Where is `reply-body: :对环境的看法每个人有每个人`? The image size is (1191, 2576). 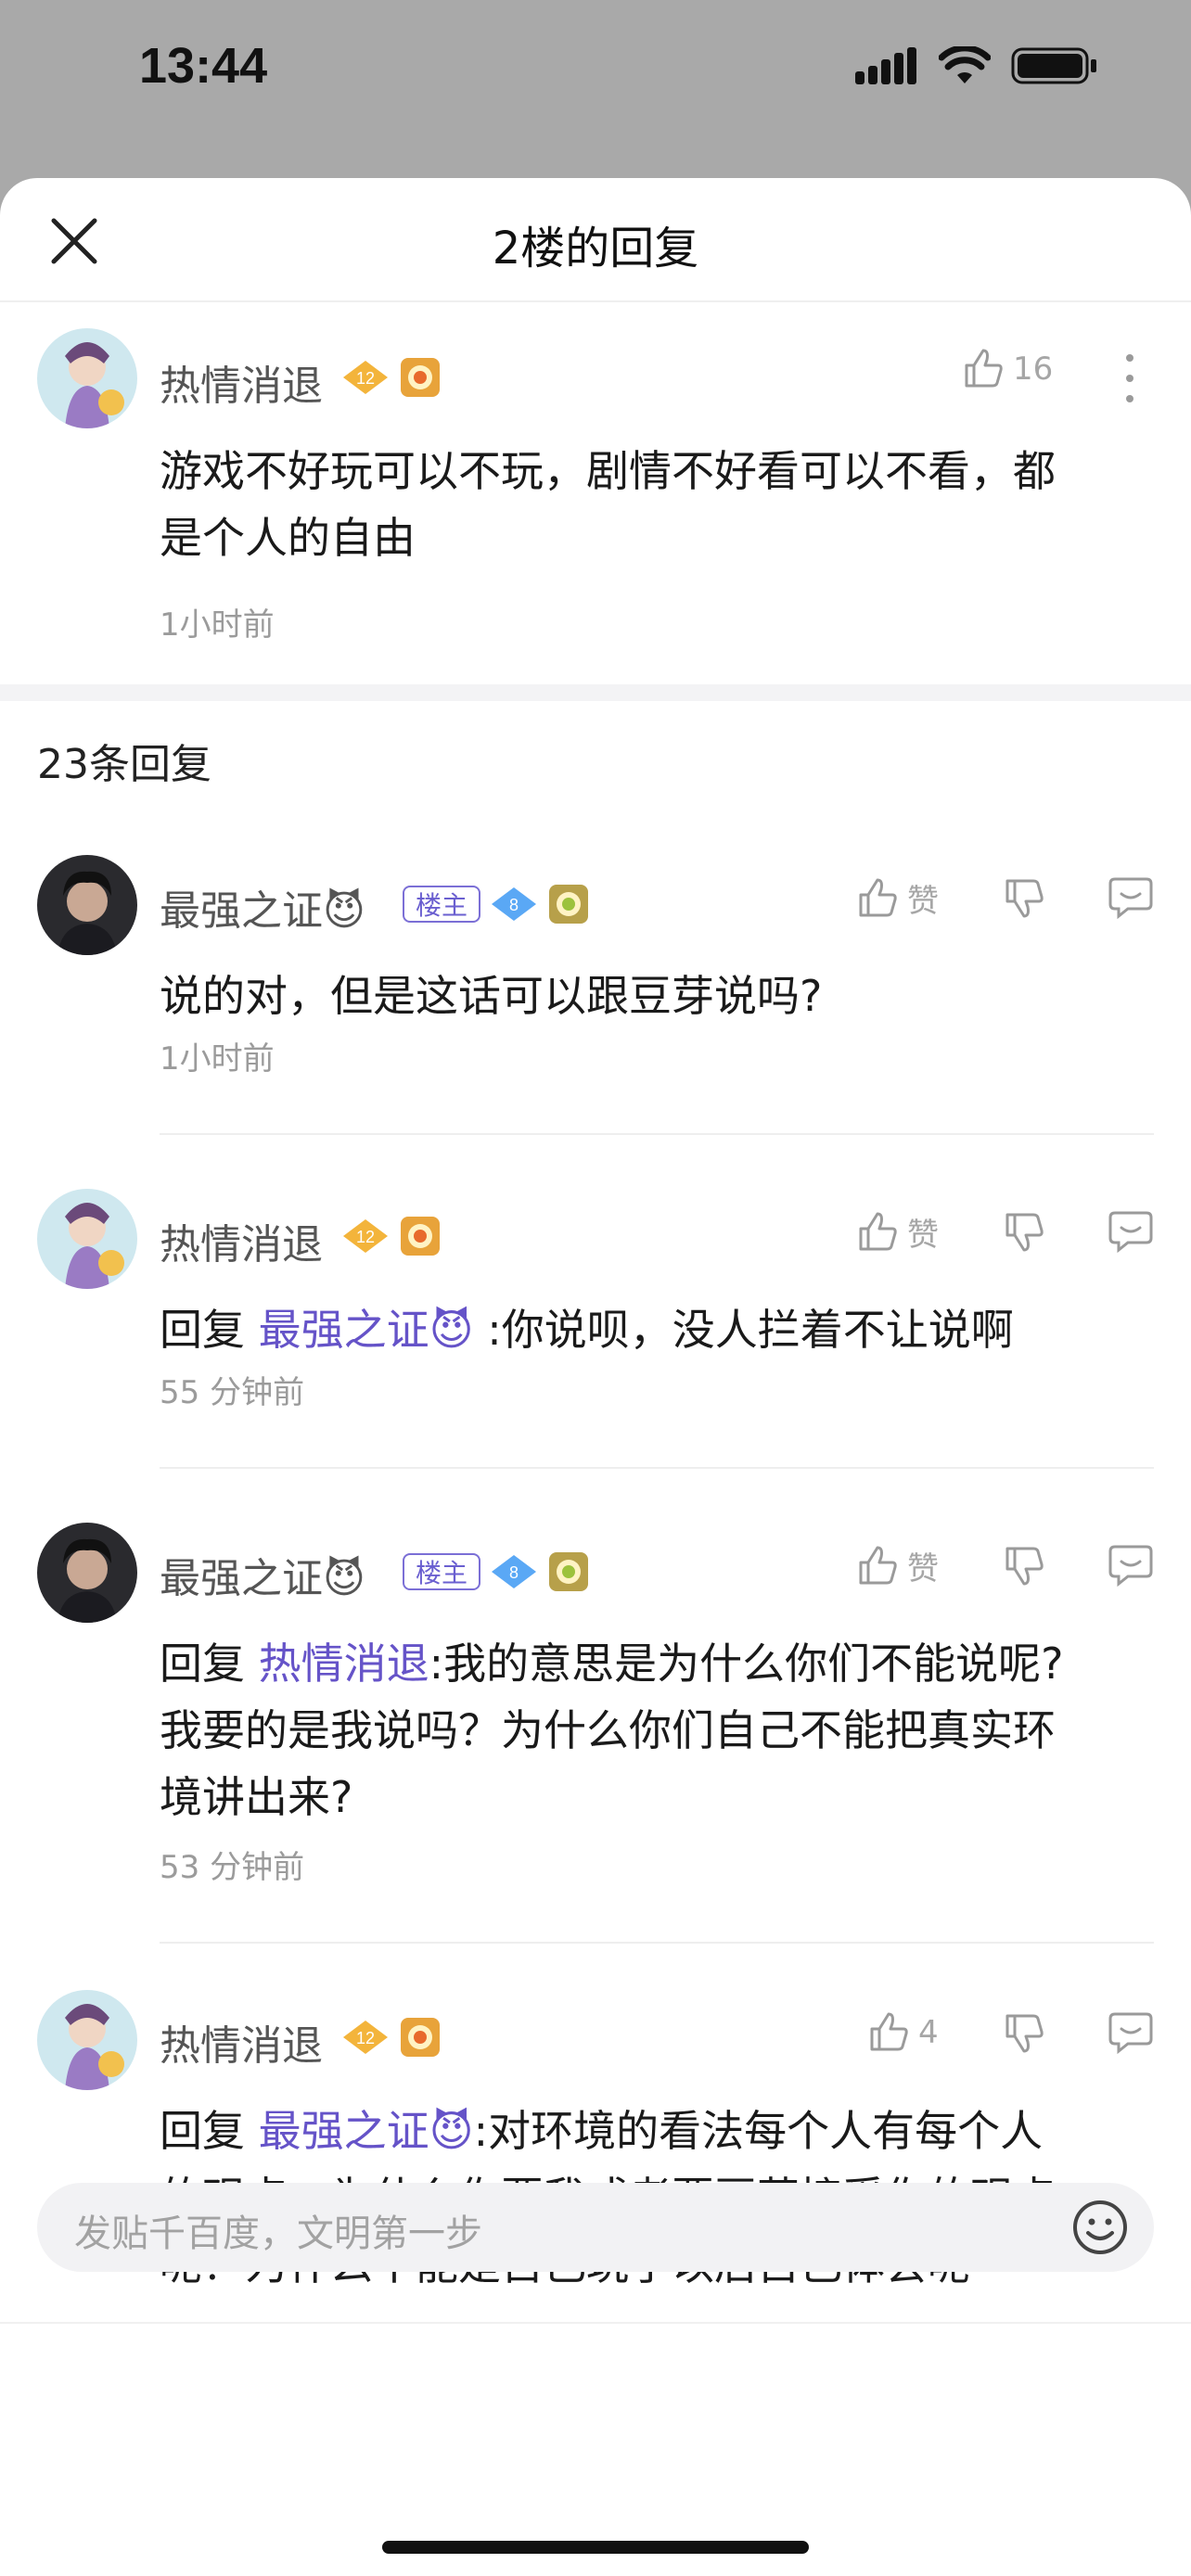 reply-body: :对环境的看法每个人有每个人 is located at coordinates (758, 2131).